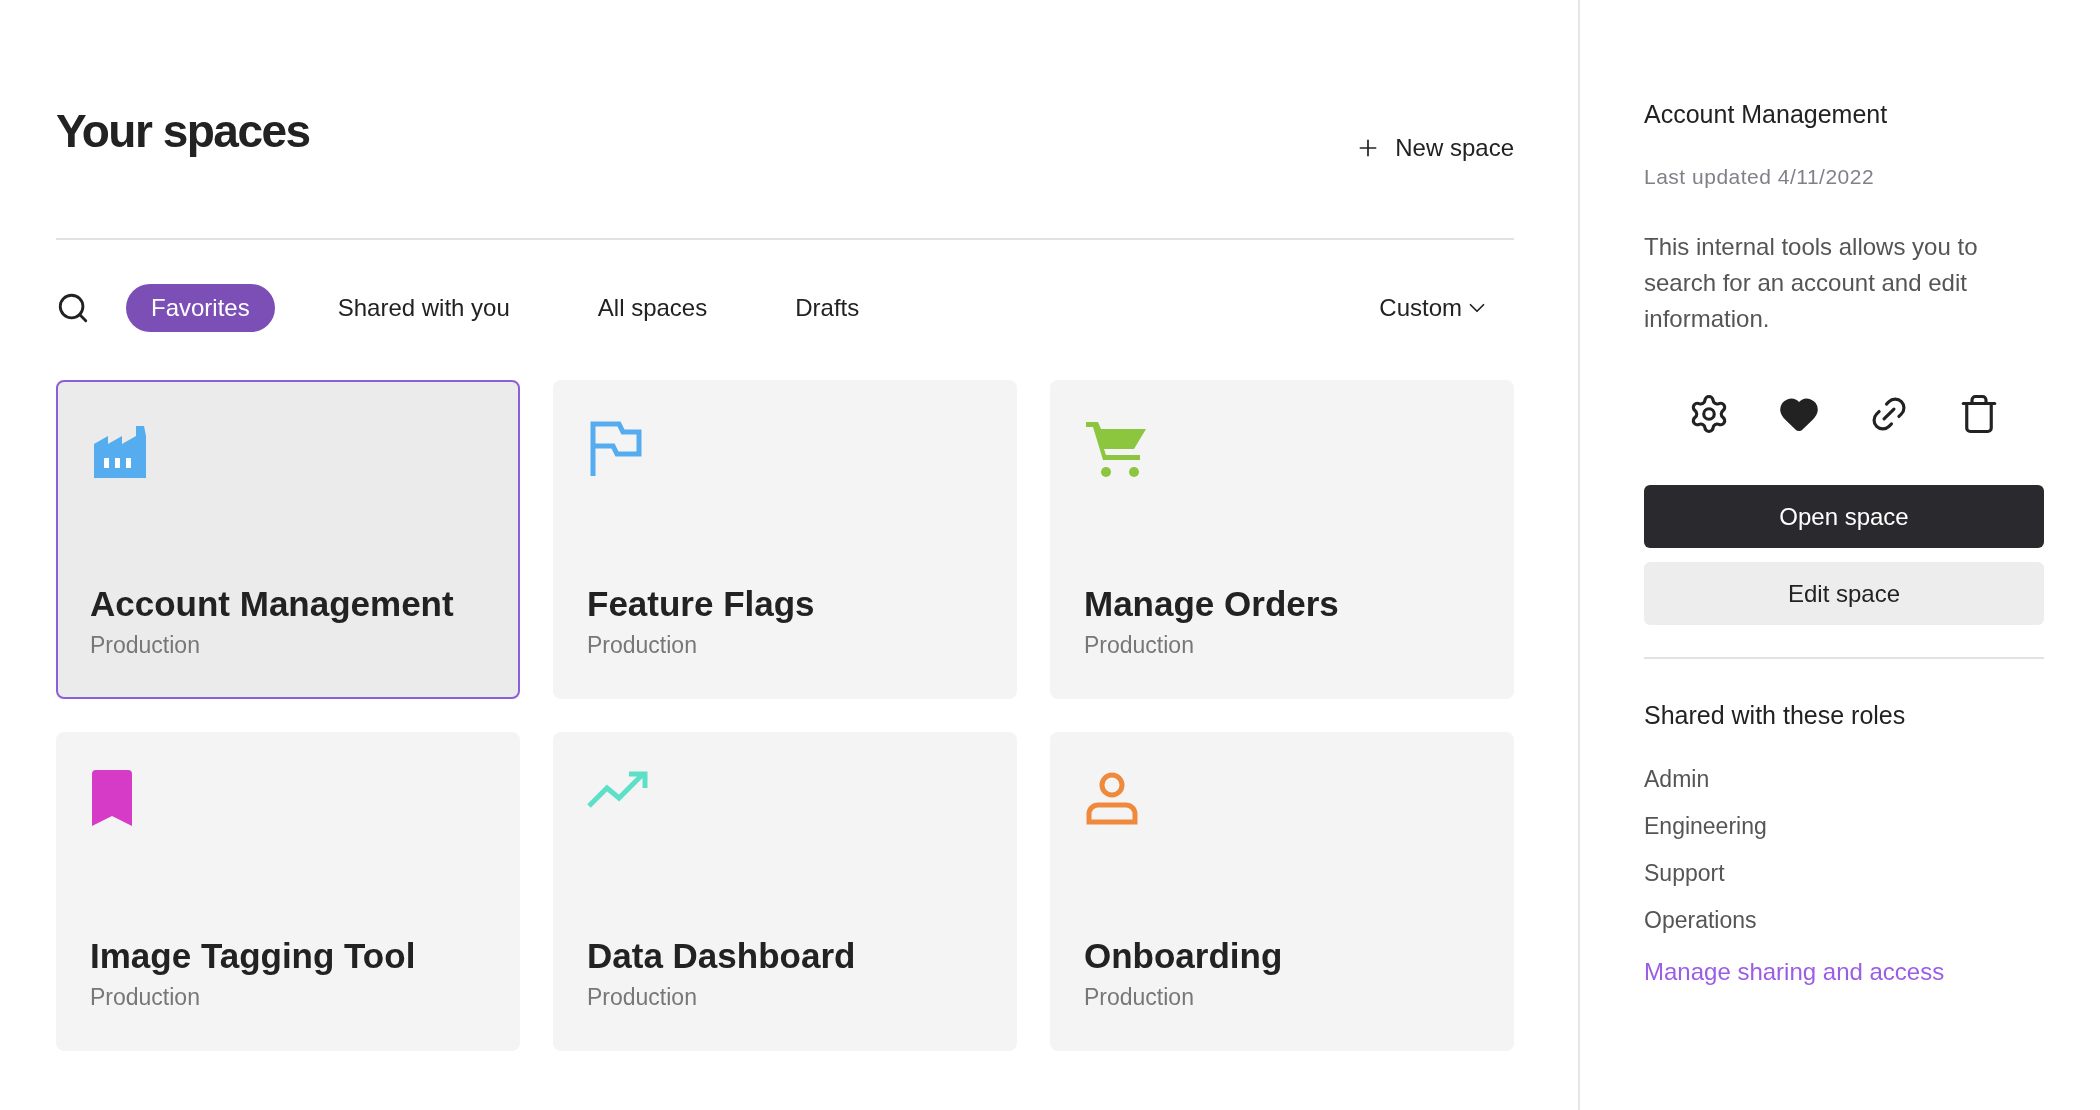  I want to click on filter-tab: Shared with you, so click(423, 308).